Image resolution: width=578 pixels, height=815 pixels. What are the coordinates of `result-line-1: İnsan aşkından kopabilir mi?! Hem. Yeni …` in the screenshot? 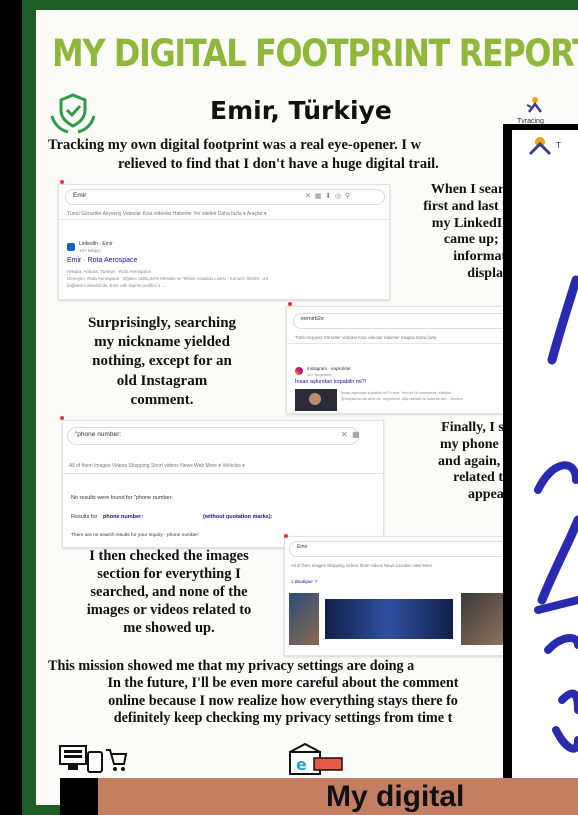 It's located at (396, 393).